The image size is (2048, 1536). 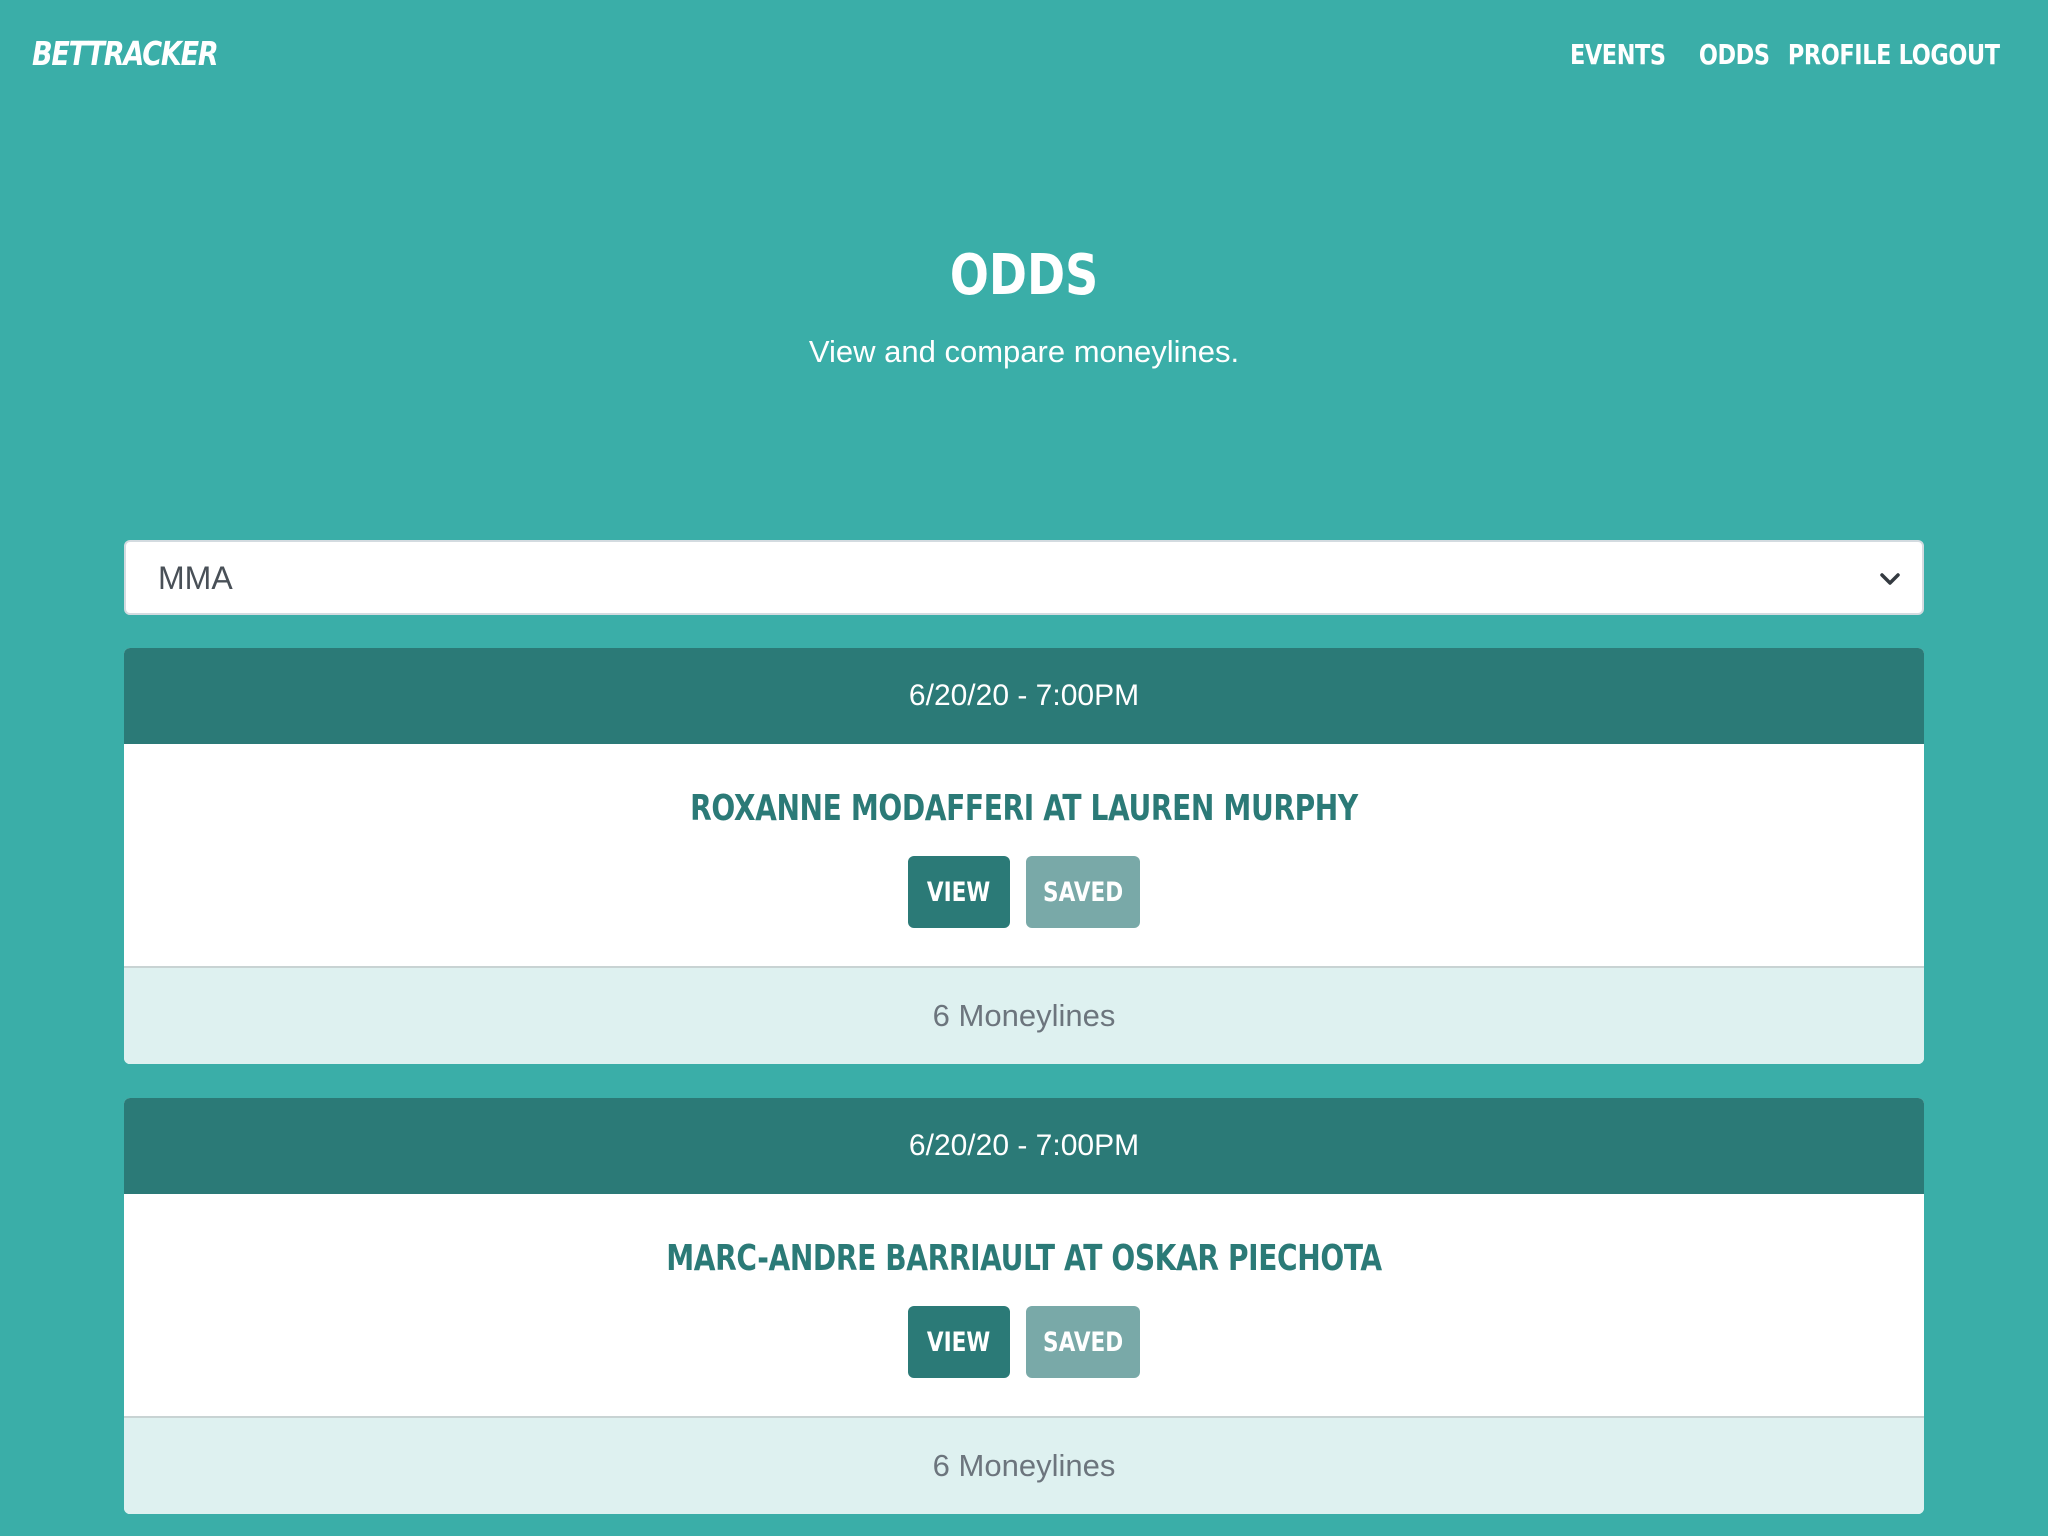 What do you see at coordinates (1890, 579) in the screenshot?
I see `chevron-down-icon` at bounding box center [1890, 579].